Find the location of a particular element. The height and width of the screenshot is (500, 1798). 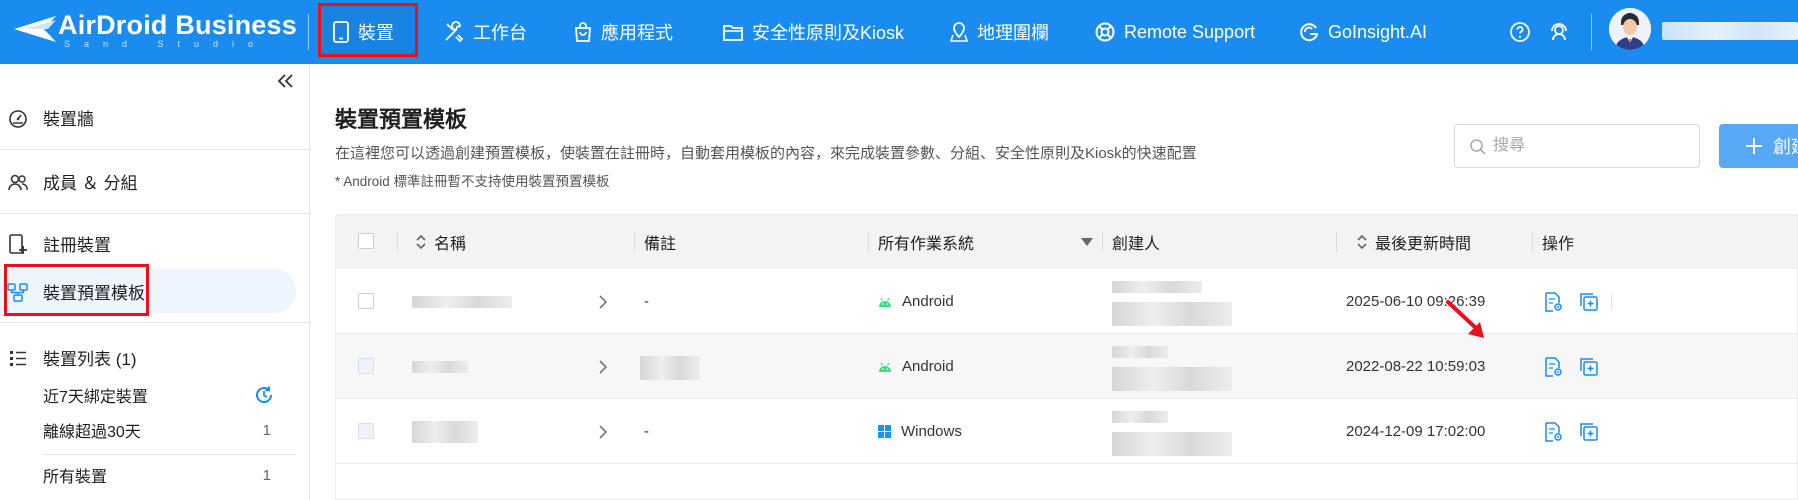

create-template-button: 創建 is located at coordinates (1758, 146).